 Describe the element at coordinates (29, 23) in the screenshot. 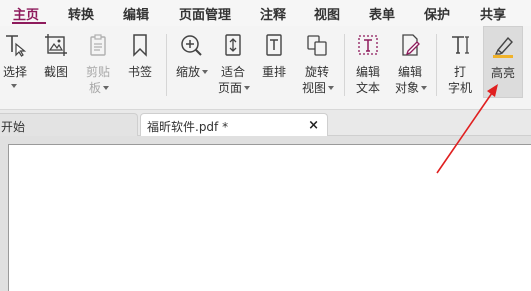

I see `active-menu-underline` at that location.